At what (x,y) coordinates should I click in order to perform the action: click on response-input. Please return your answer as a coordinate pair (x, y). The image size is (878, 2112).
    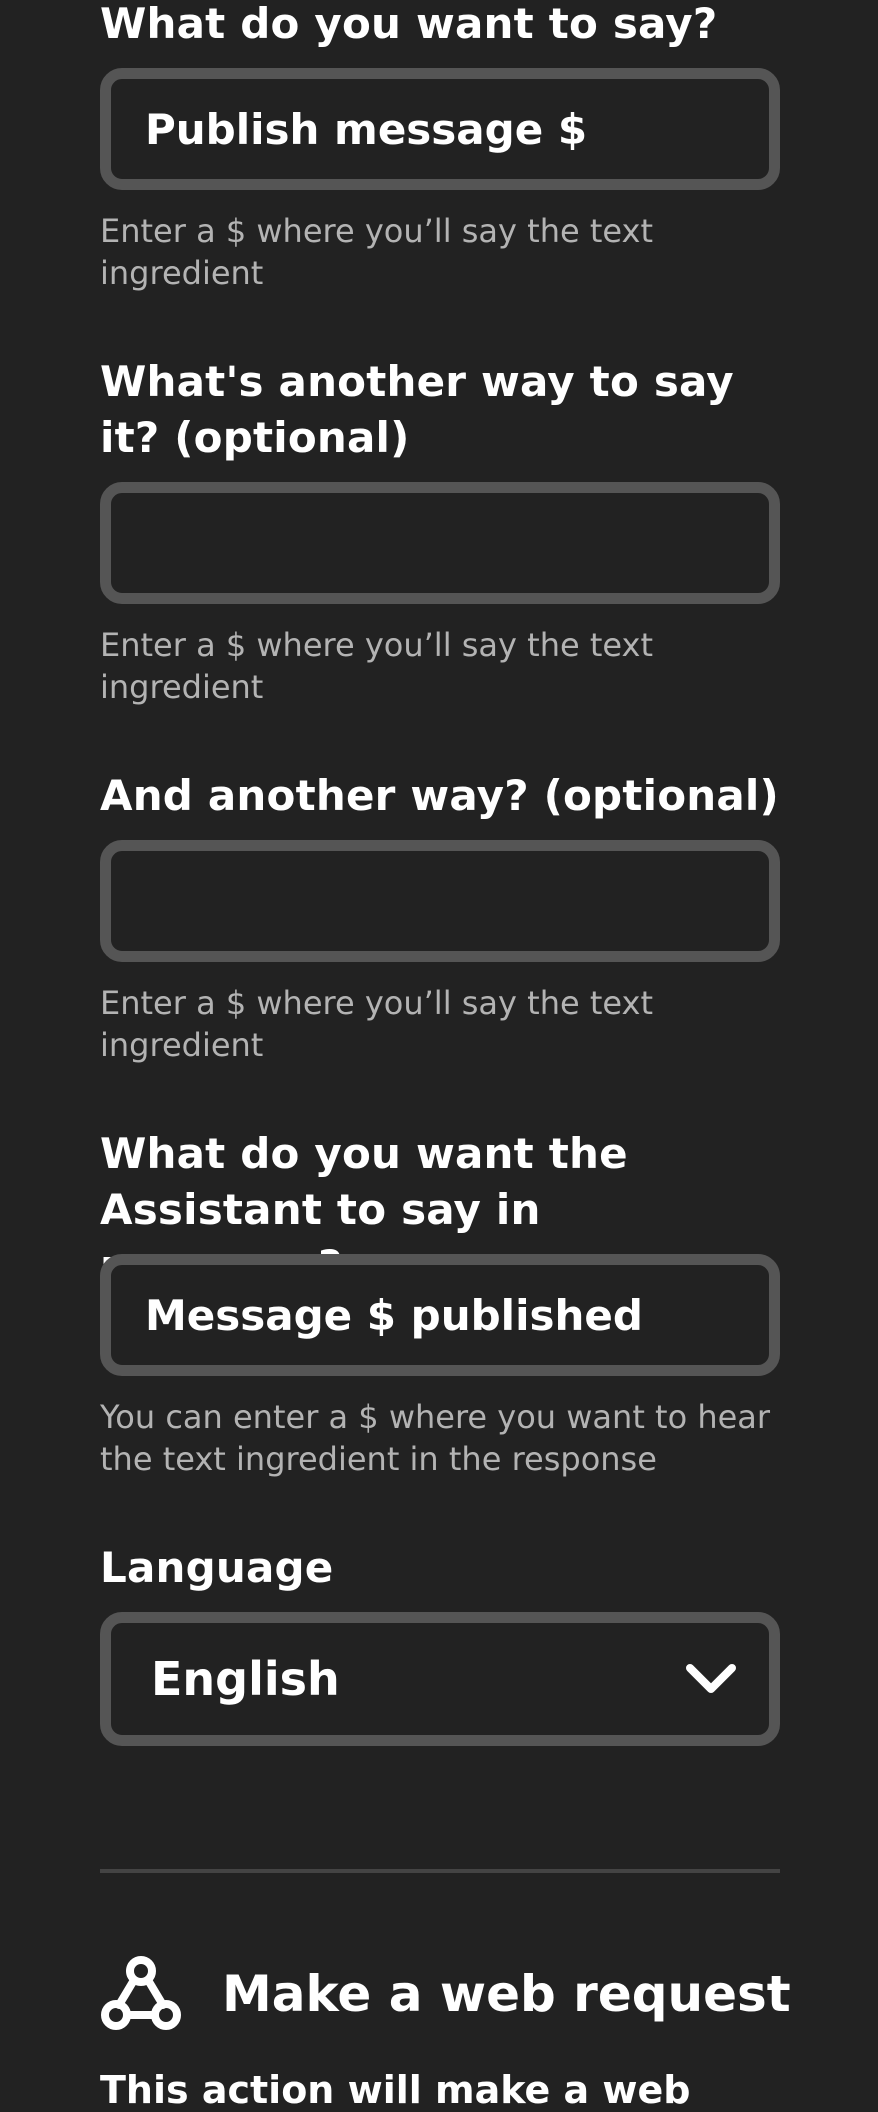
    Looking at the image, I should click on (440, 1315).